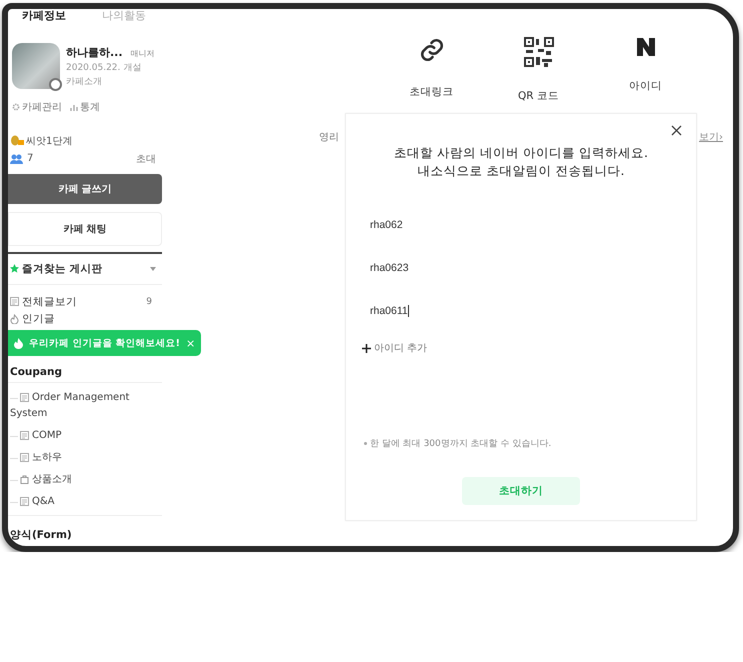 The width and height of the screenshot is (743, 662). I want to click on members-icon, so click(16, 159).